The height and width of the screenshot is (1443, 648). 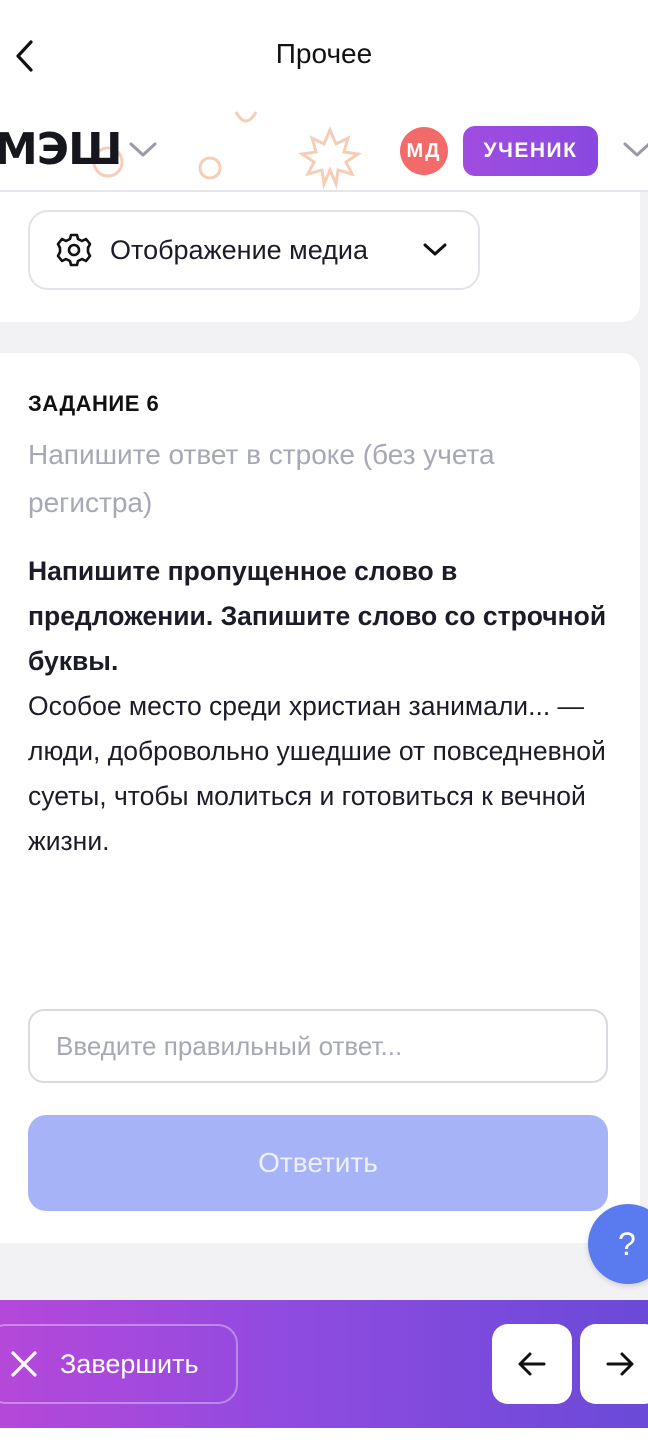 I want to click on role-badge: УЧЕНИК, so click(x=530, y=151).